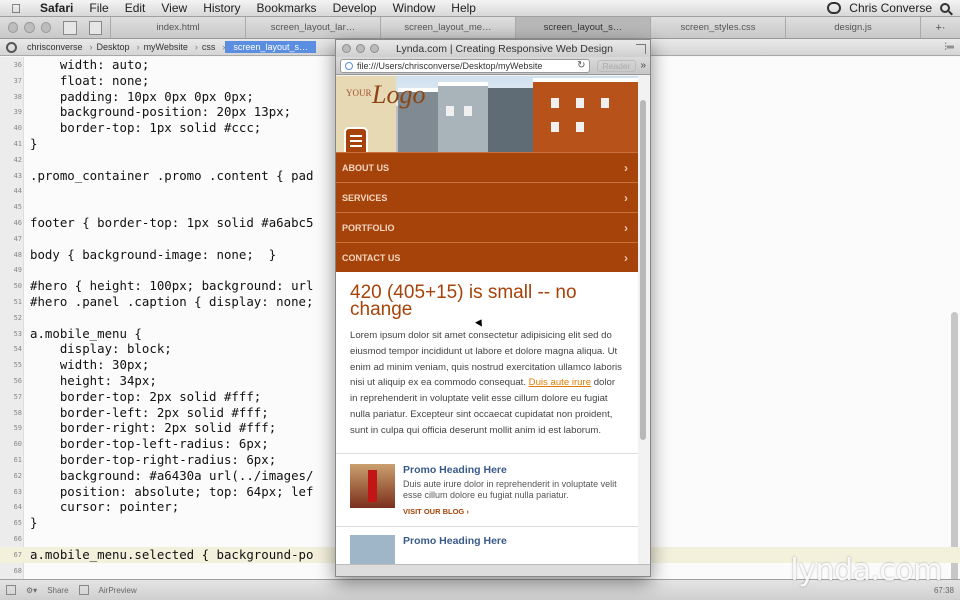 This screenshot has width=960, height=600. What do you see at coordinates (287, 8) in the screenshot?
I see `menu-bookmarks: Bookmarks` at bounding box center [287, 8].